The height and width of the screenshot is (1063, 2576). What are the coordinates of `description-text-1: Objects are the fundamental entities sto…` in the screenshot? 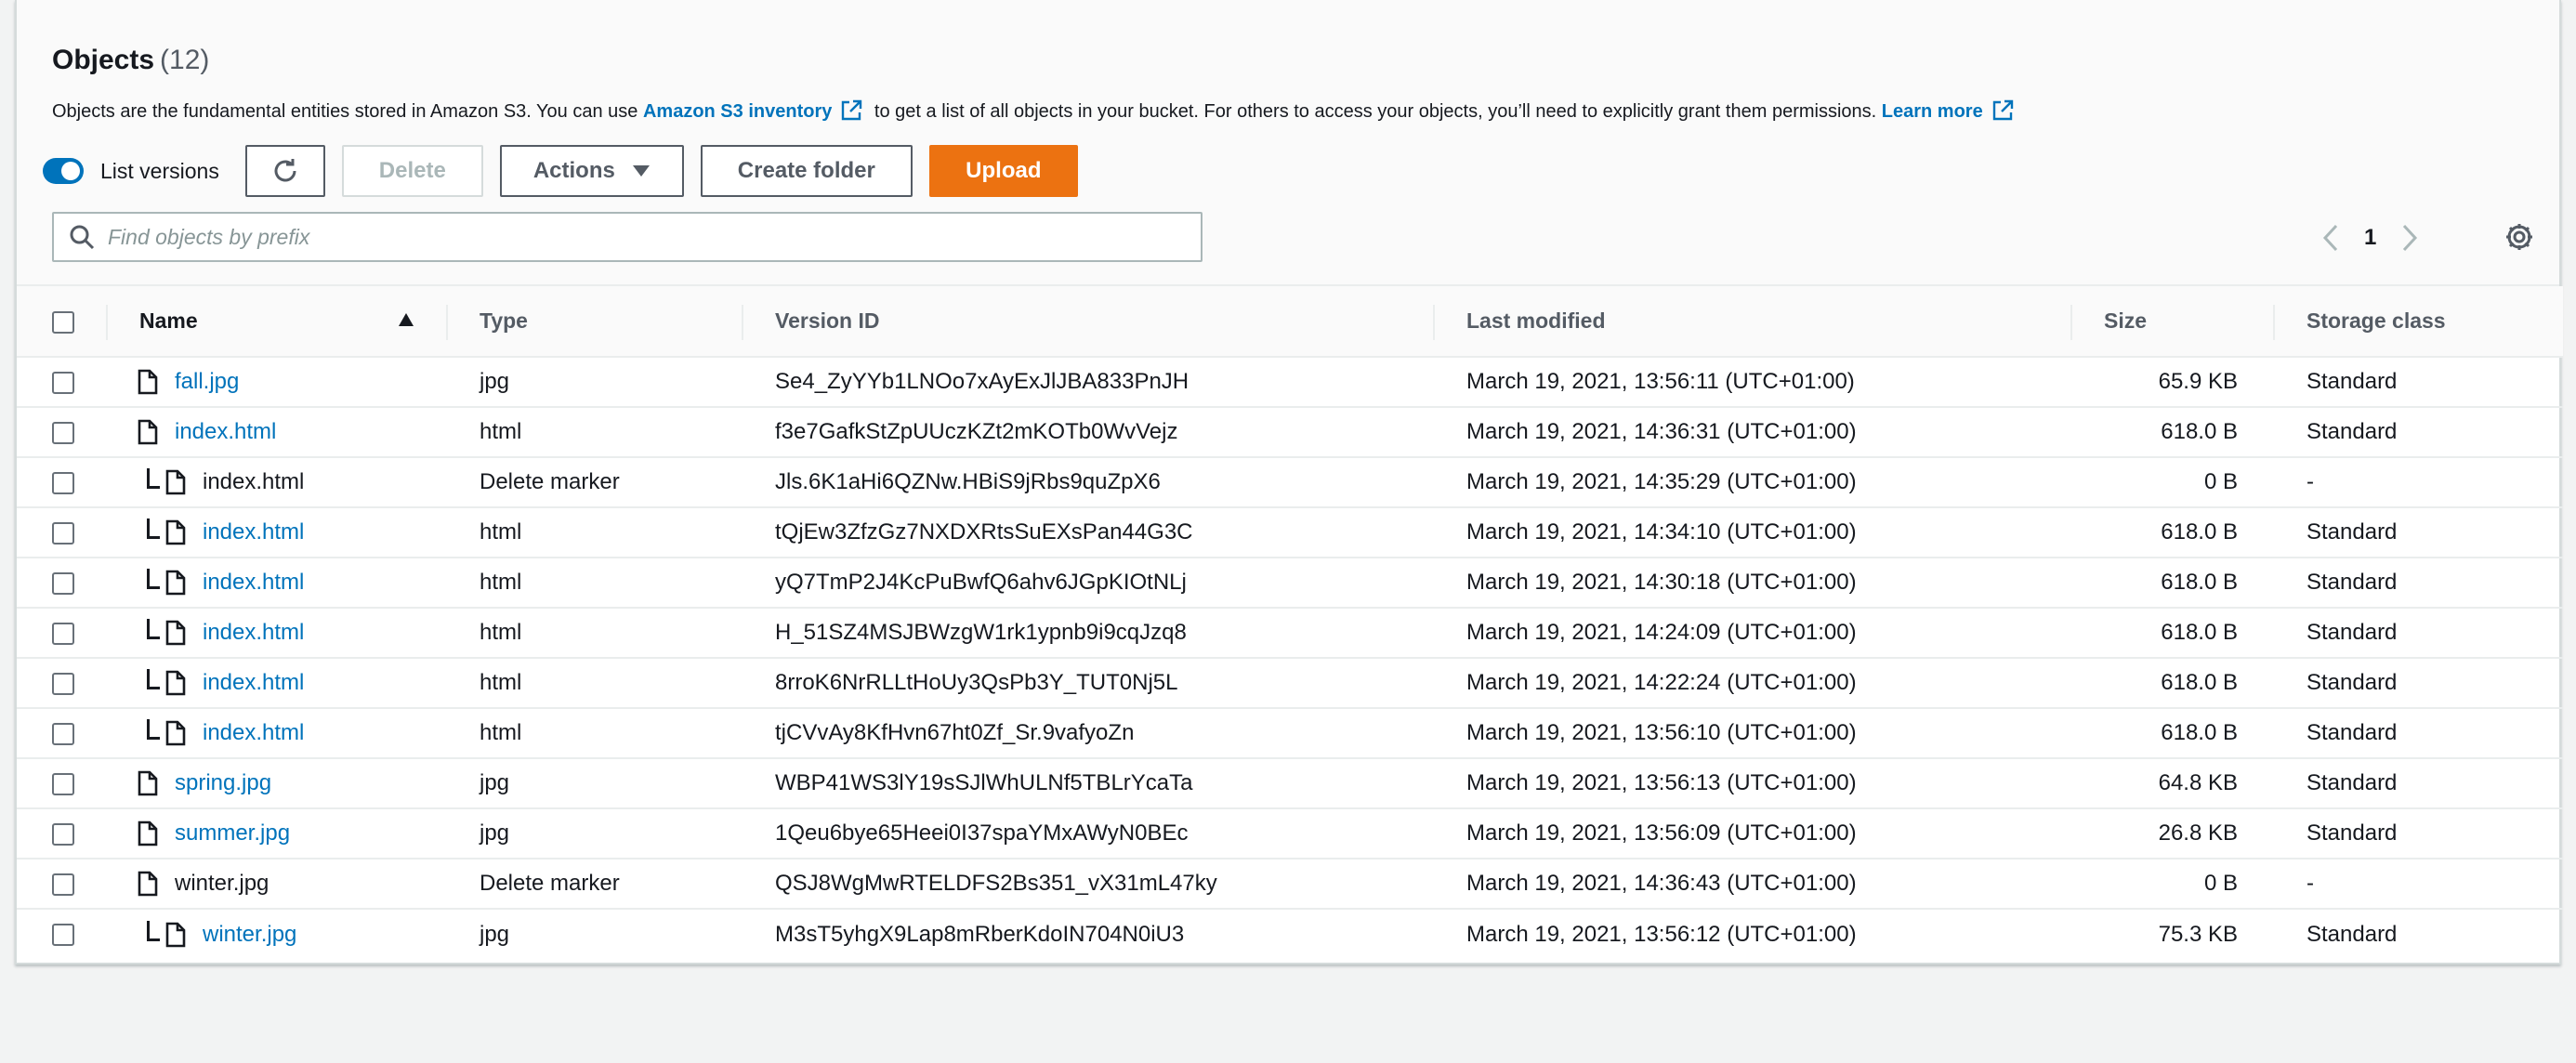 It's located at (347, 111).